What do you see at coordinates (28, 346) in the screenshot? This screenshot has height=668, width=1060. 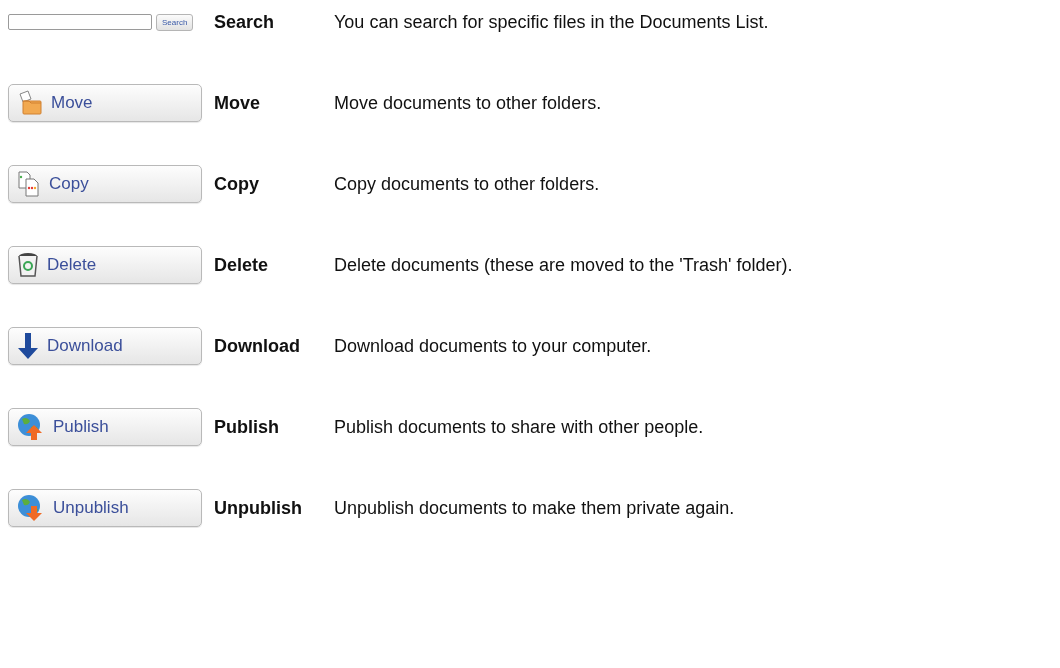 I see `down-arrow-icon` at bounding box center [28, 346].